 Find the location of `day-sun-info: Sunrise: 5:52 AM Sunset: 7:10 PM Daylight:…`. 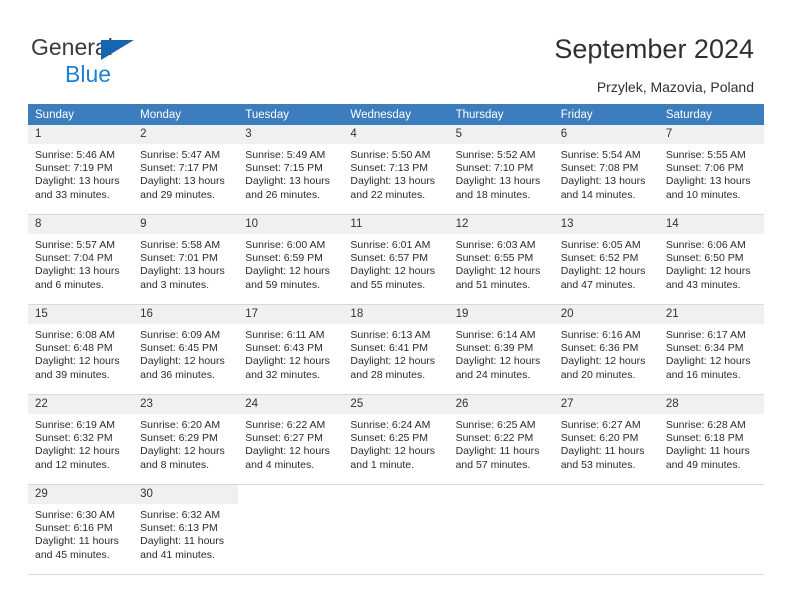

day-sun-info: Sunrise: 5:52 AM Sunset: 7:10 PM Daylight:… is located at coordinates (501, 173).